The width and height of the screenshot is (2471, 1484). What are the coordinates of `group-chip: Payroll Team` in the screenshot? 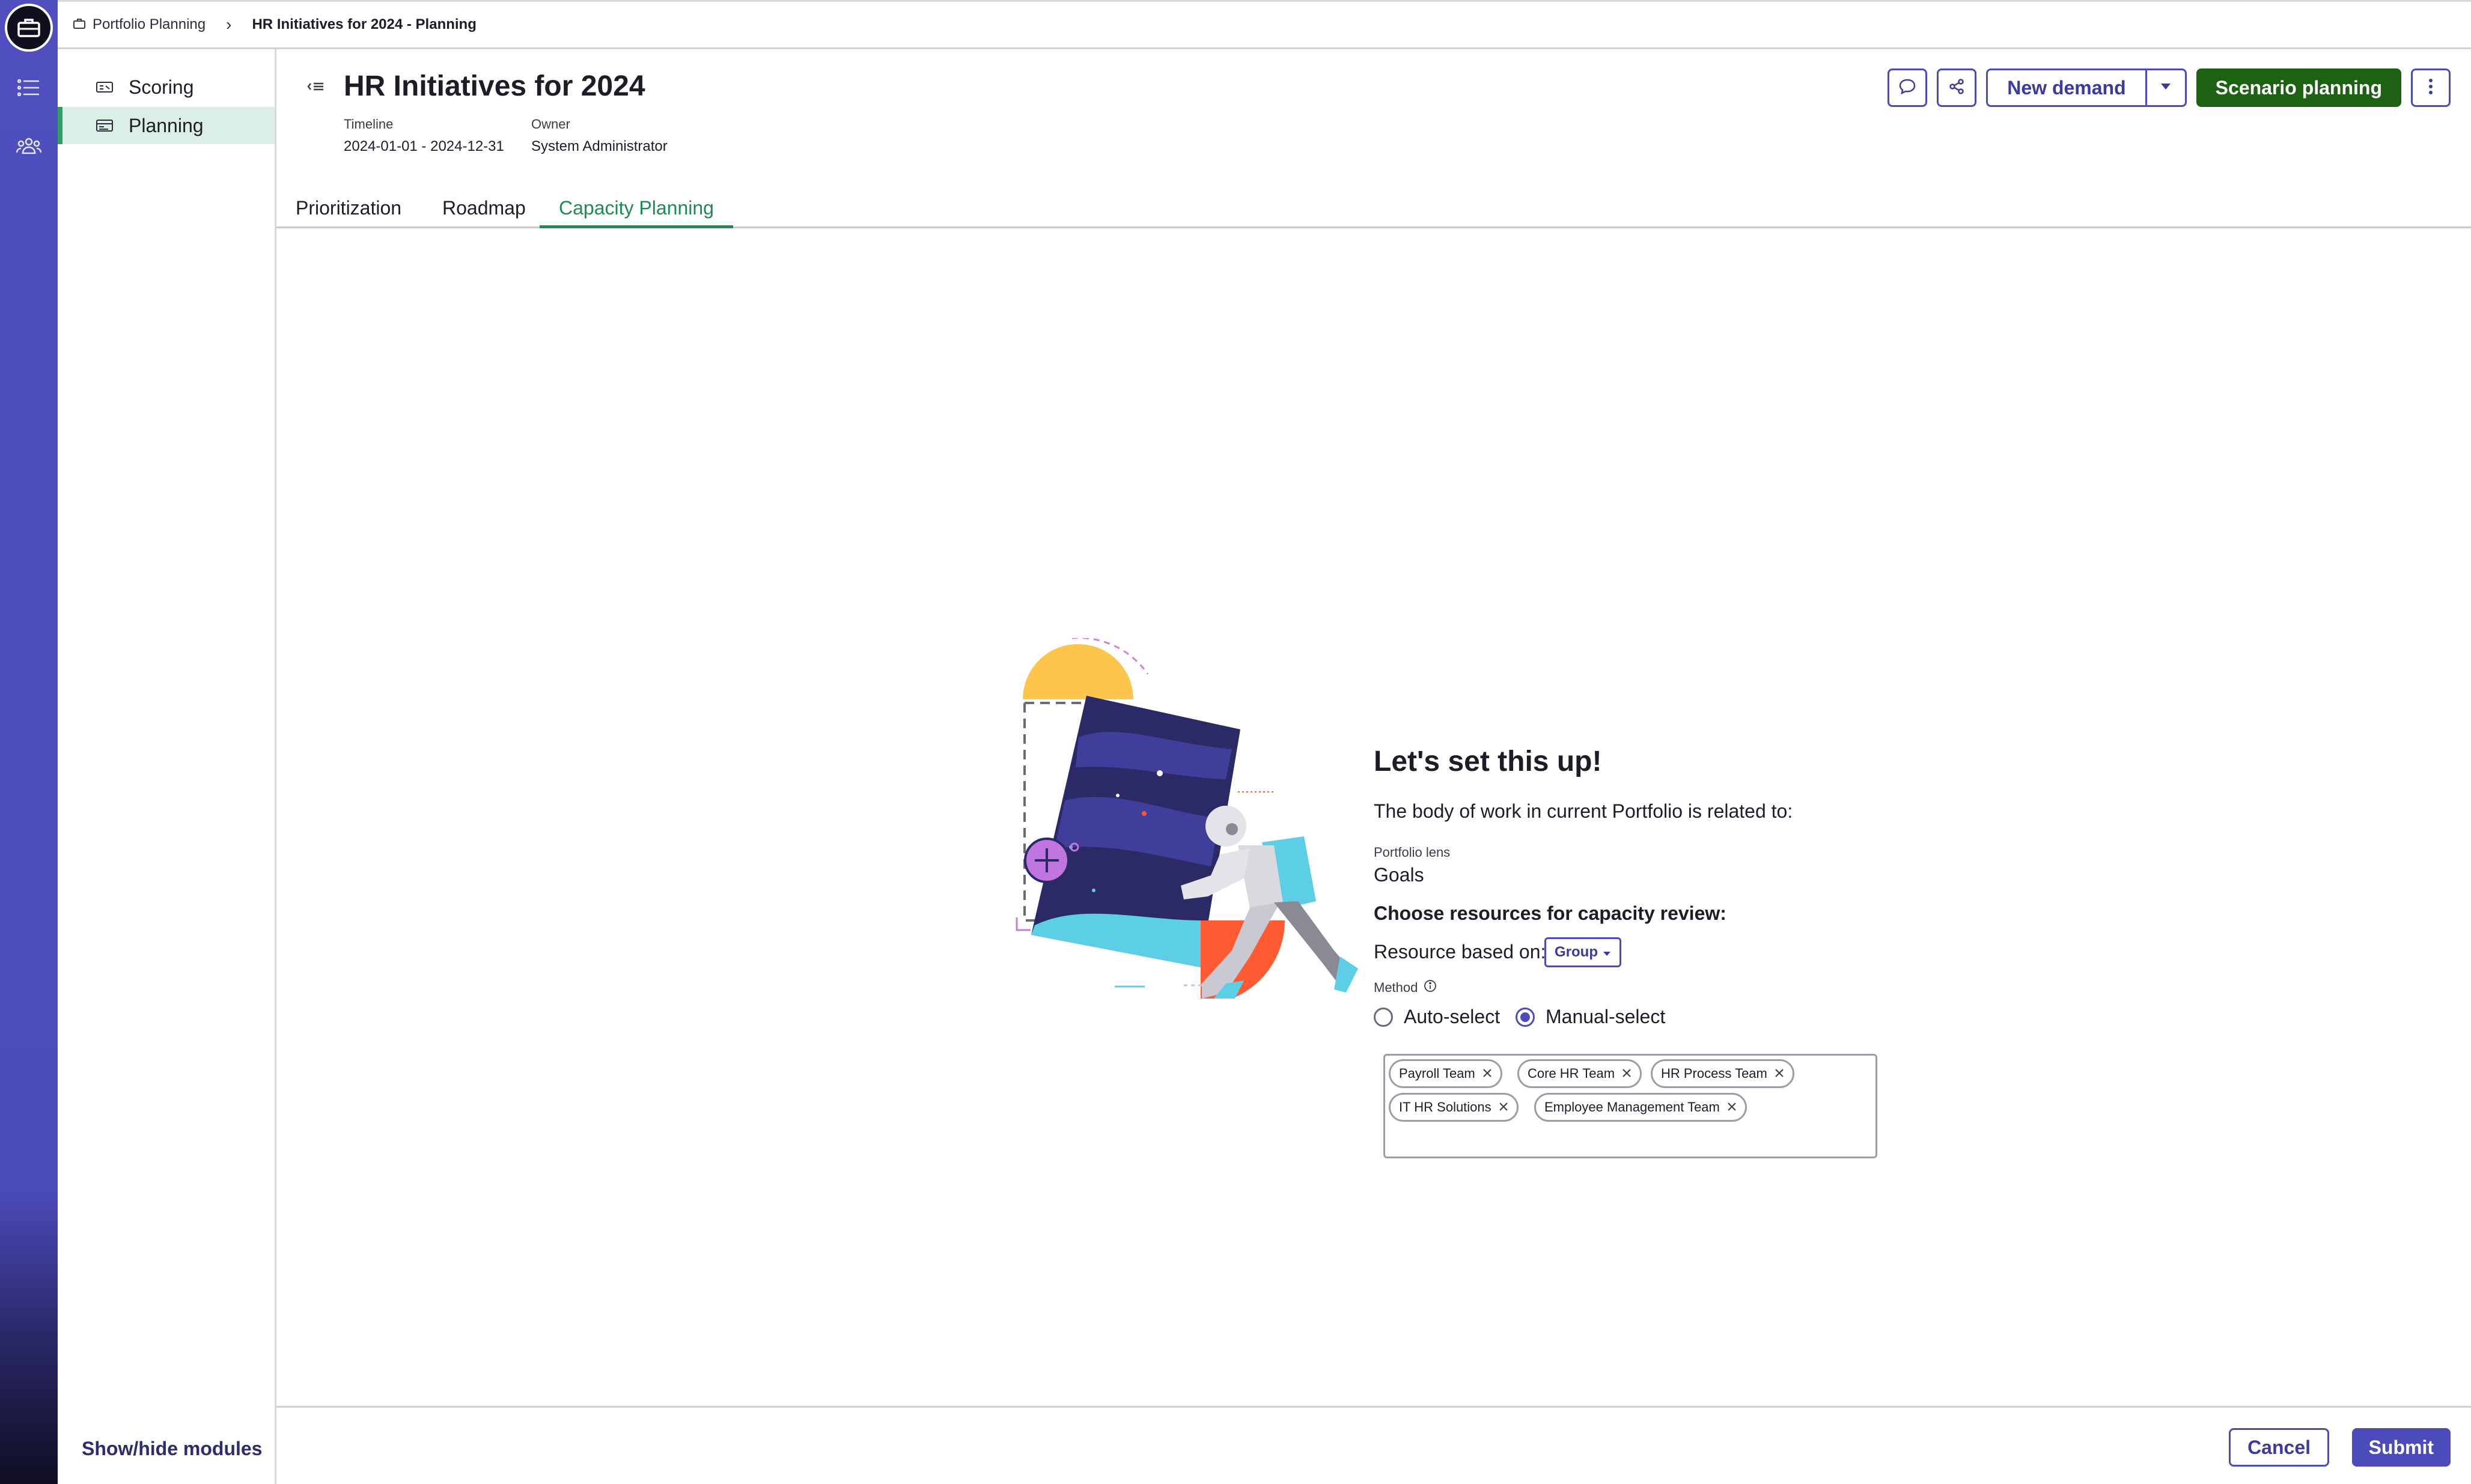 It's located at (1445, 1073).